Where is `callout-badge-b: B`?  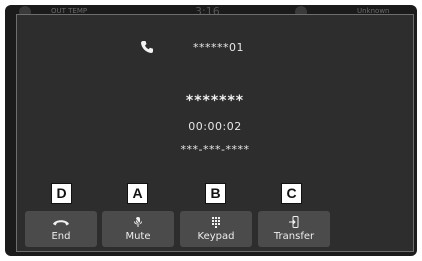
callout-badge-b: B is located at coordinates (215, 193).